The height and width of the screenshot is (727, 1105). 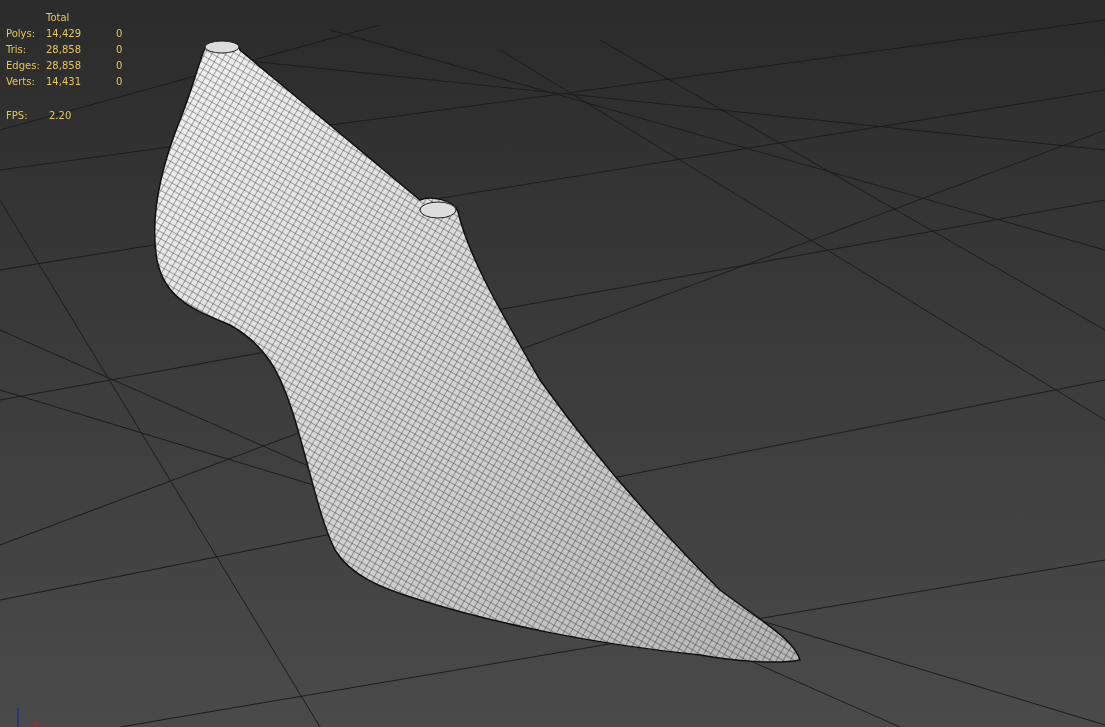 What do you see at coordinates (23, 66) in the screenshot?
I see `stat-label: Edges:` at bounding box center [23, 66].